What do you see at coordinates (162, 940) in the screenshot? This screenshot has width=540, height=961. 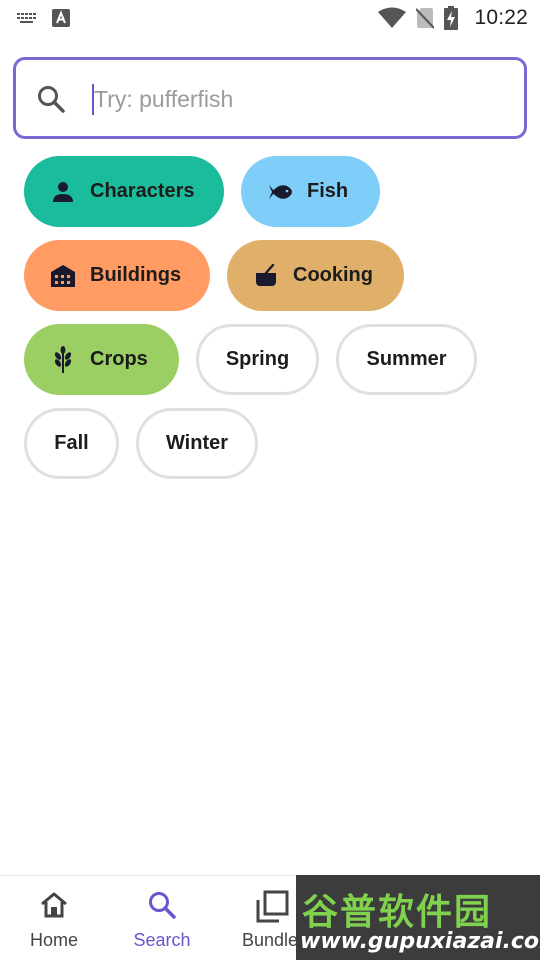 I see `nav-label: Search` at bounding box center [162, 940].